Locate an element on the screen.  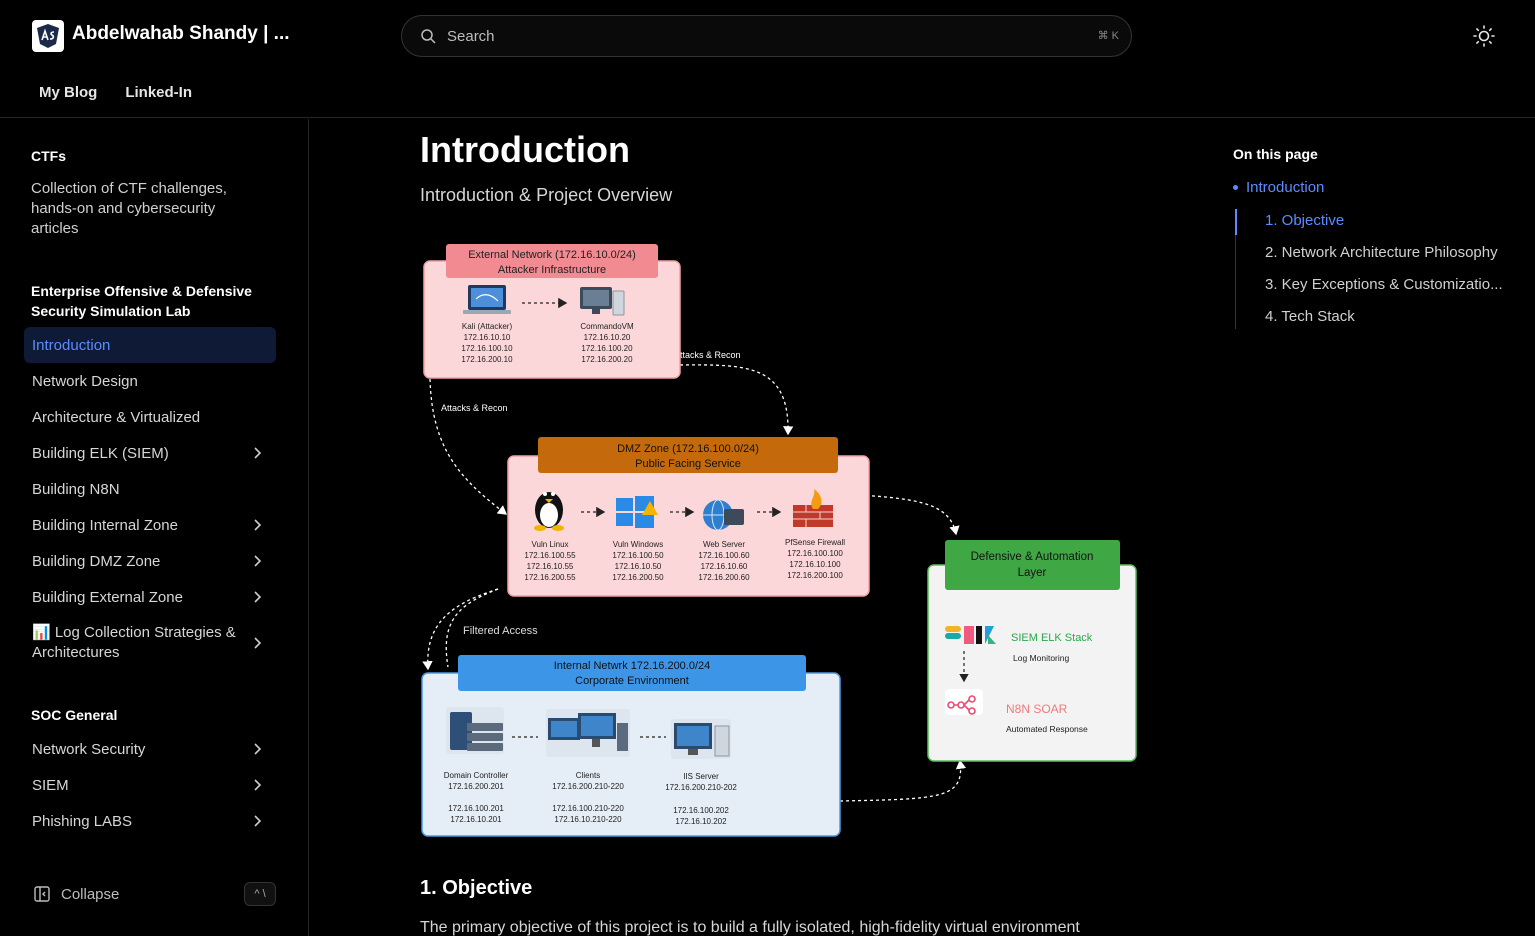
nav-linked-in: Linked-In is located at coordinates (158, 92).